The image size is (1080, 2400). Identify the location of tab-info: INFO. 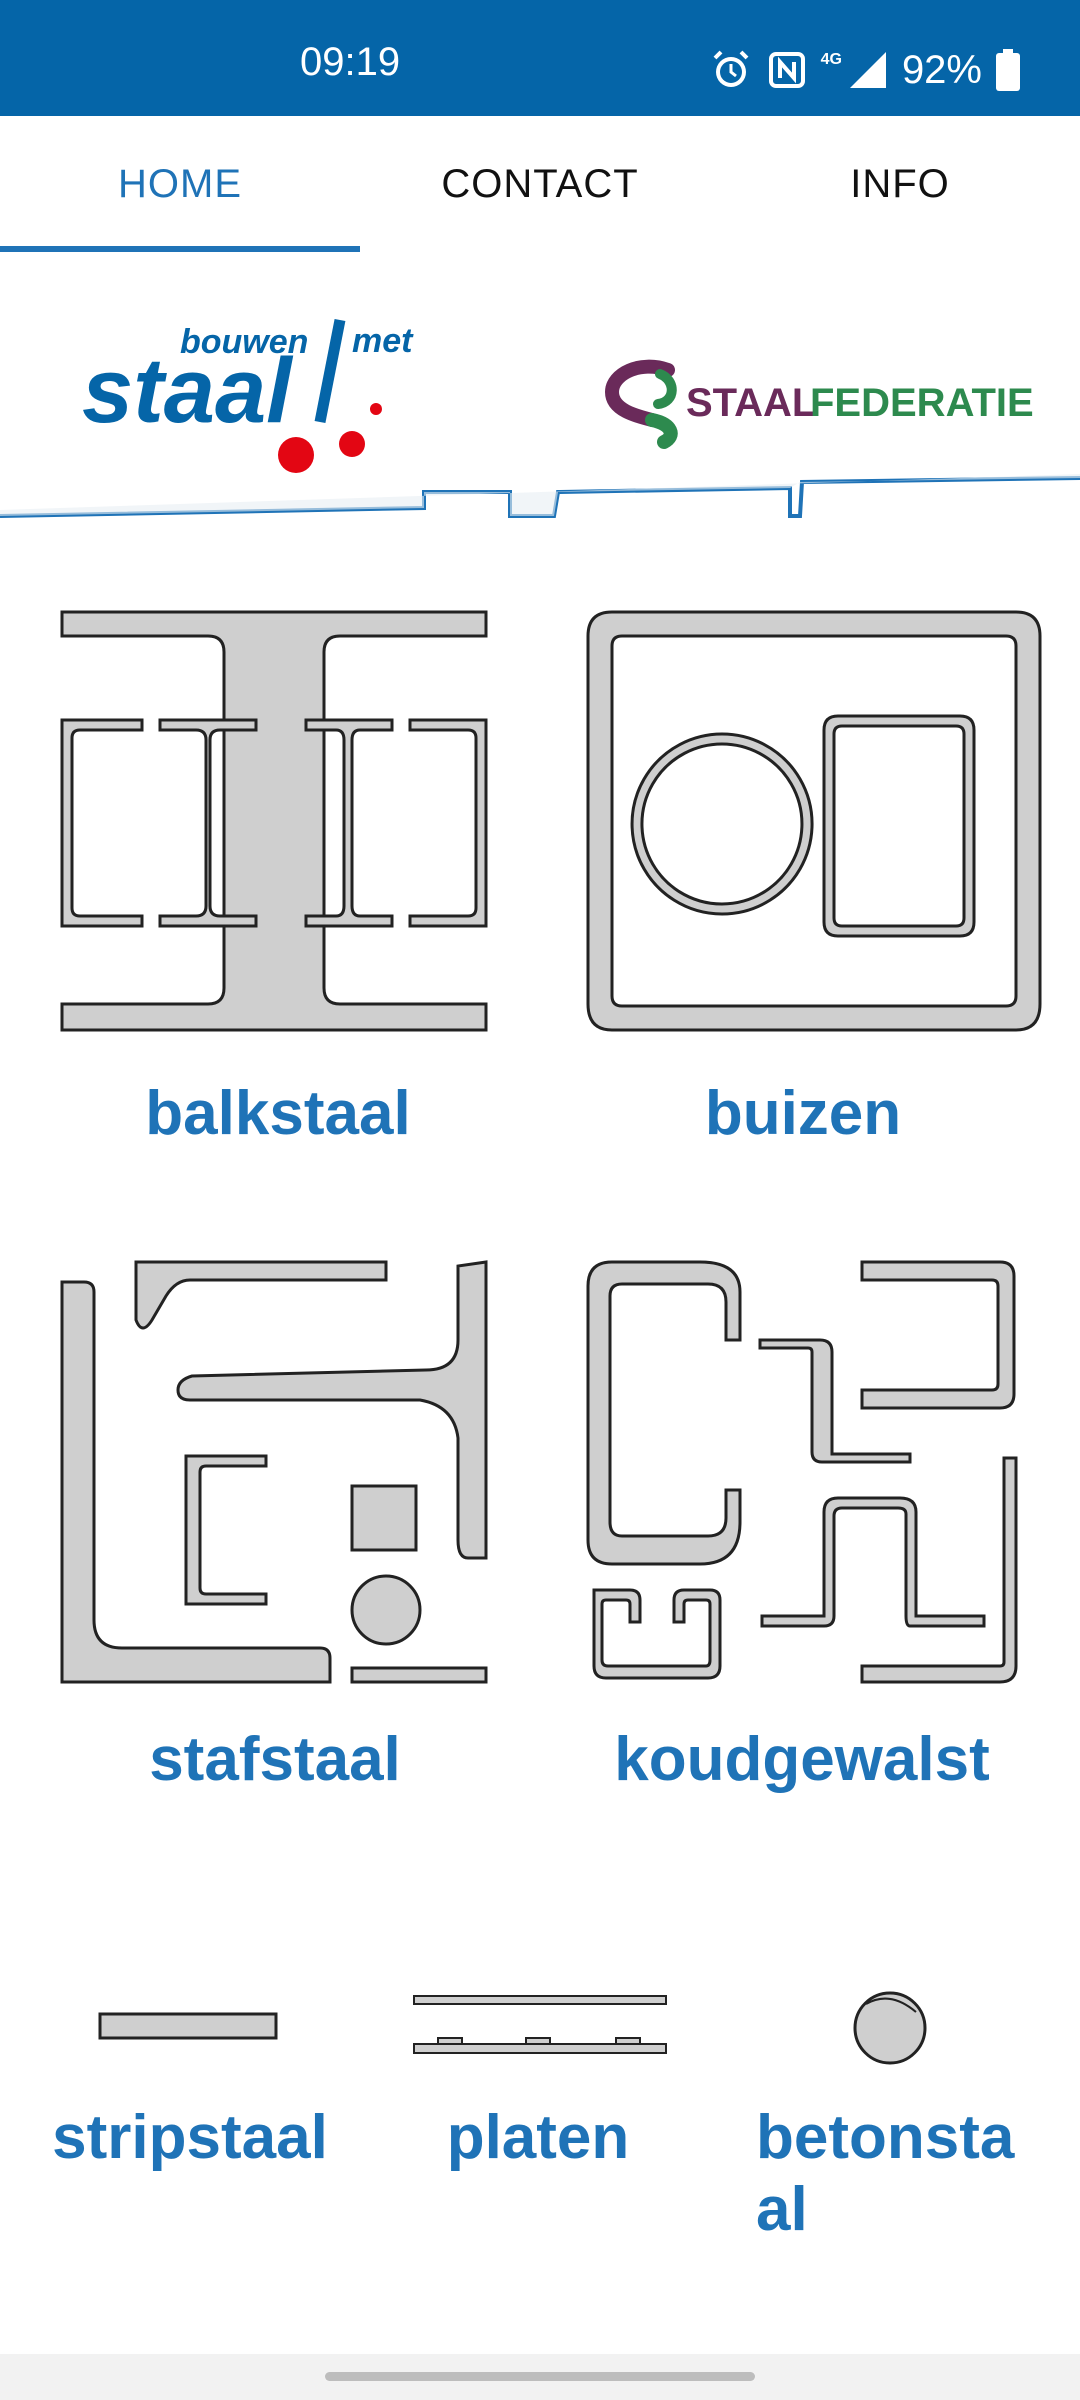
(900, 184).